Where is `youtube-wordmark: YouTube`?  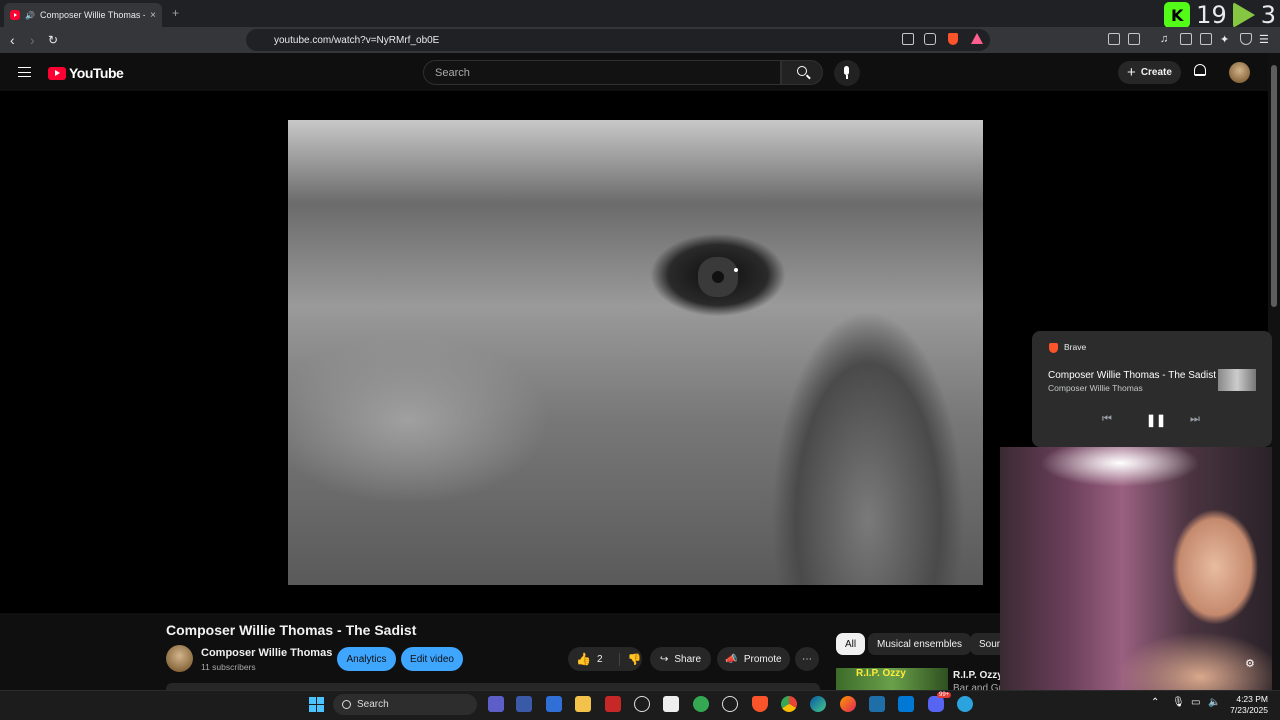 youtube-wordmark: YouTube is located at coordinates (96, 73).